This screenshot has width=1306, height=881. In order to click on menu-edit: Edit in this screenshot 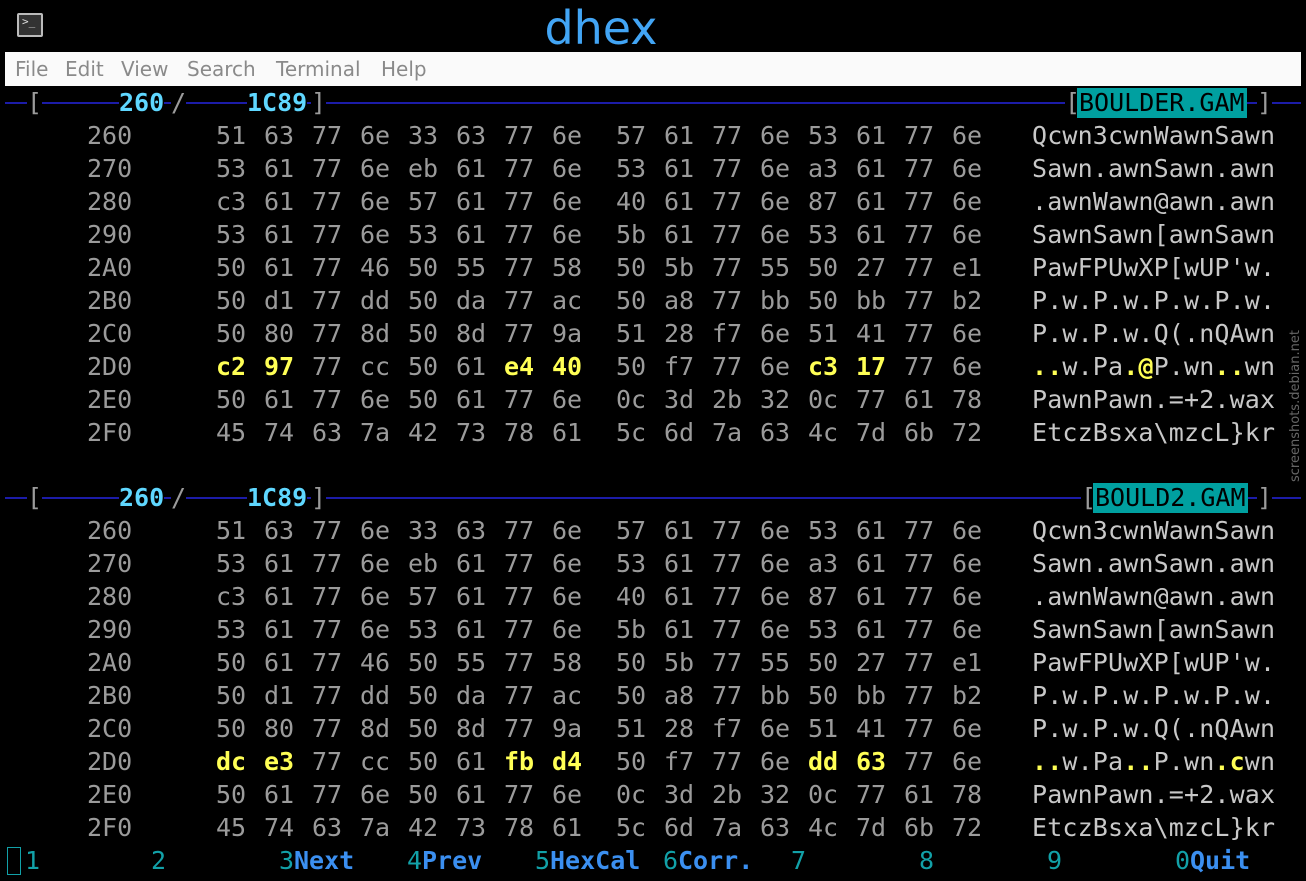, I will do `click(84, 69)`.